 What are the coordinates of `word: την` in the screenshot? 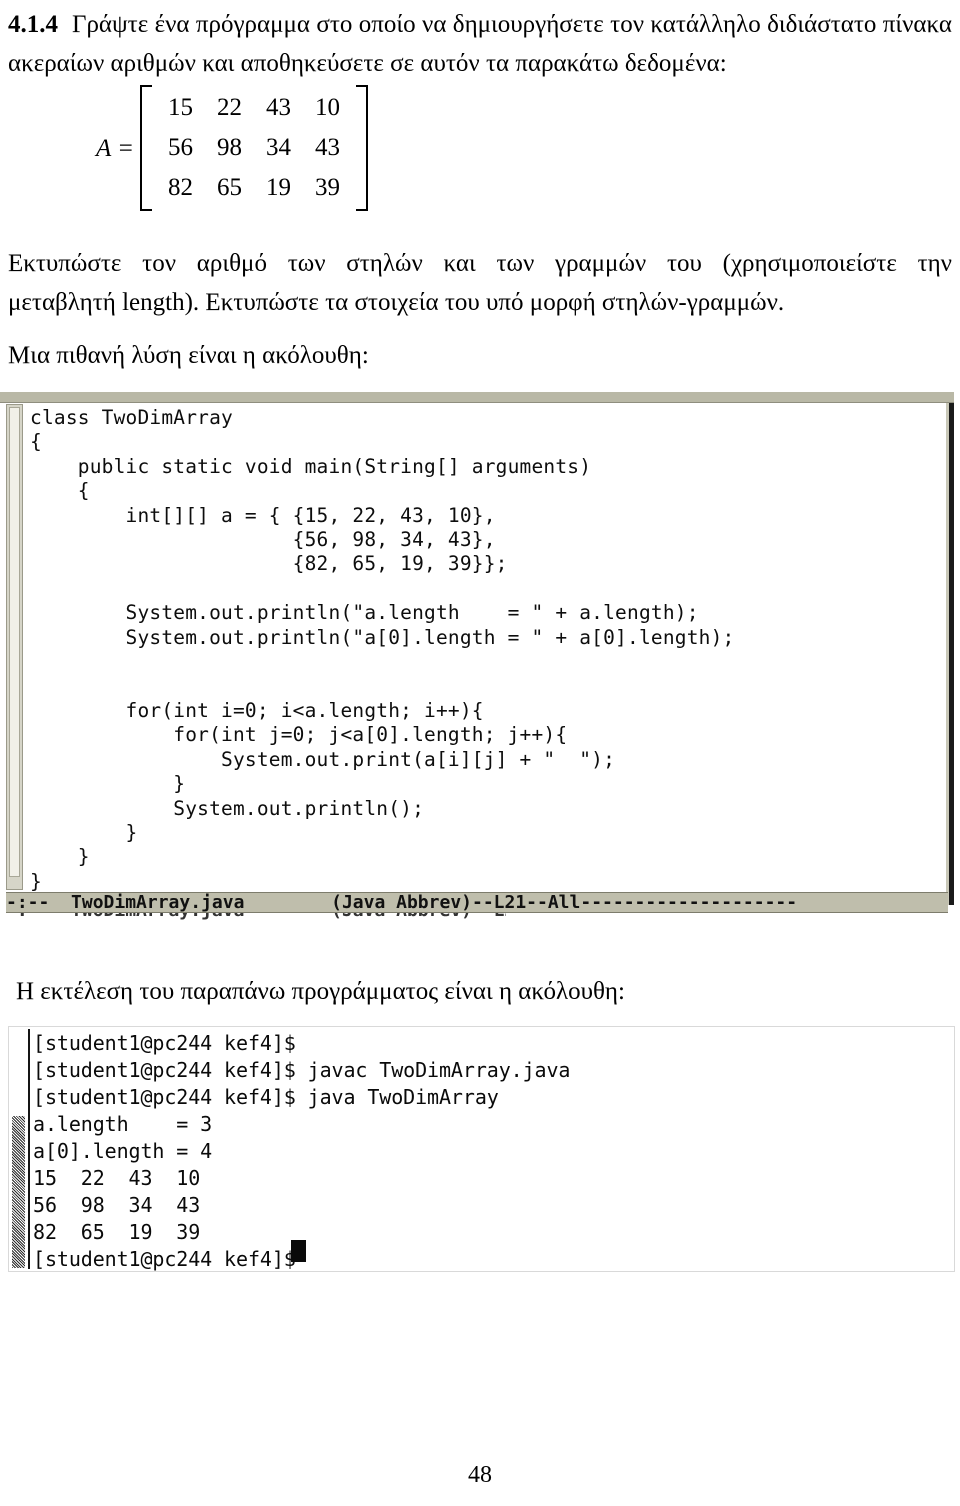 It's located at (934, 263).